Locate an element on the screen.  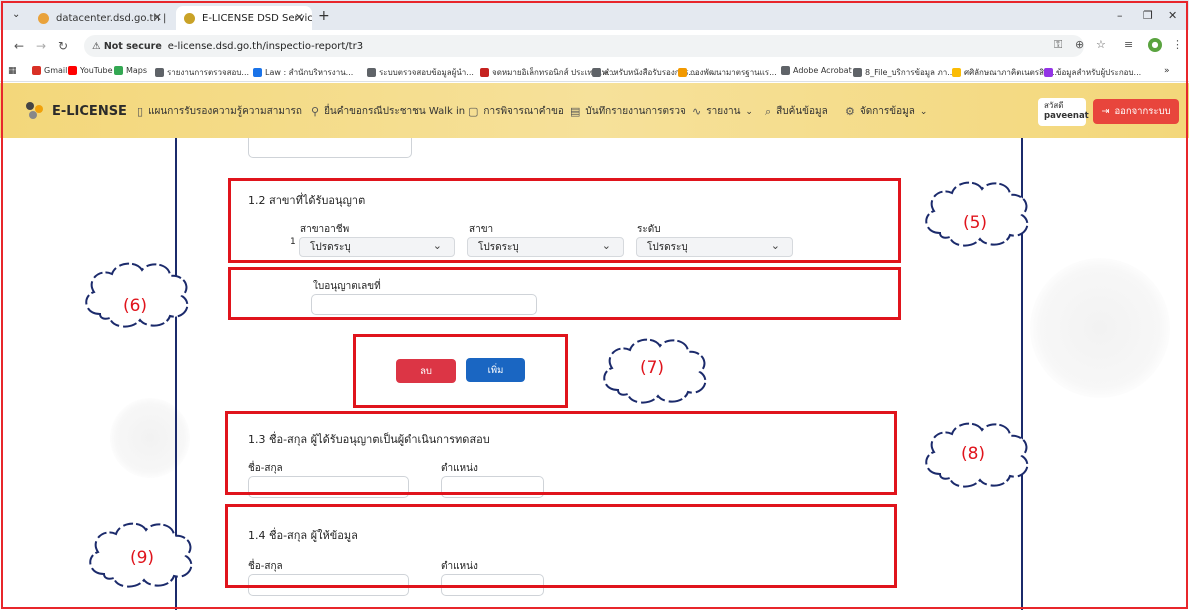
minimize-icon: – is located at coordinates (1120, 15).